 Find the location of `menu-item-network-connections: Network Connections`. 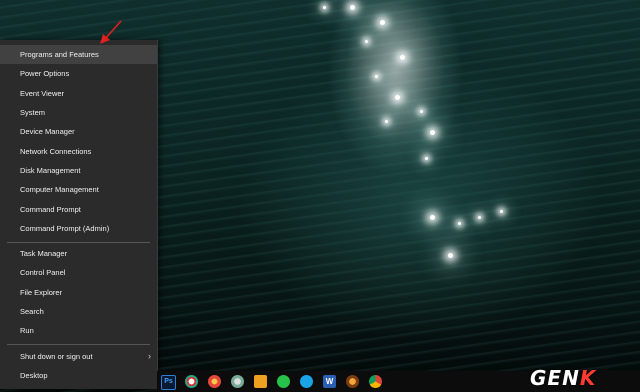

menu-item-network-connections: Network Connections is located at coordinates (78, 151).